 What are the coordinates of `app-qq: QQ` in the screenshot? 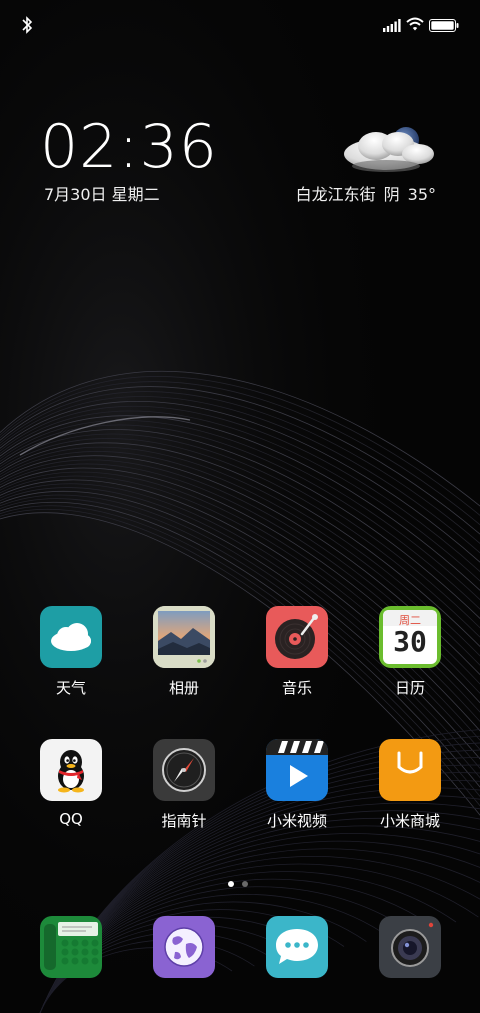 It's located at (71, 783).